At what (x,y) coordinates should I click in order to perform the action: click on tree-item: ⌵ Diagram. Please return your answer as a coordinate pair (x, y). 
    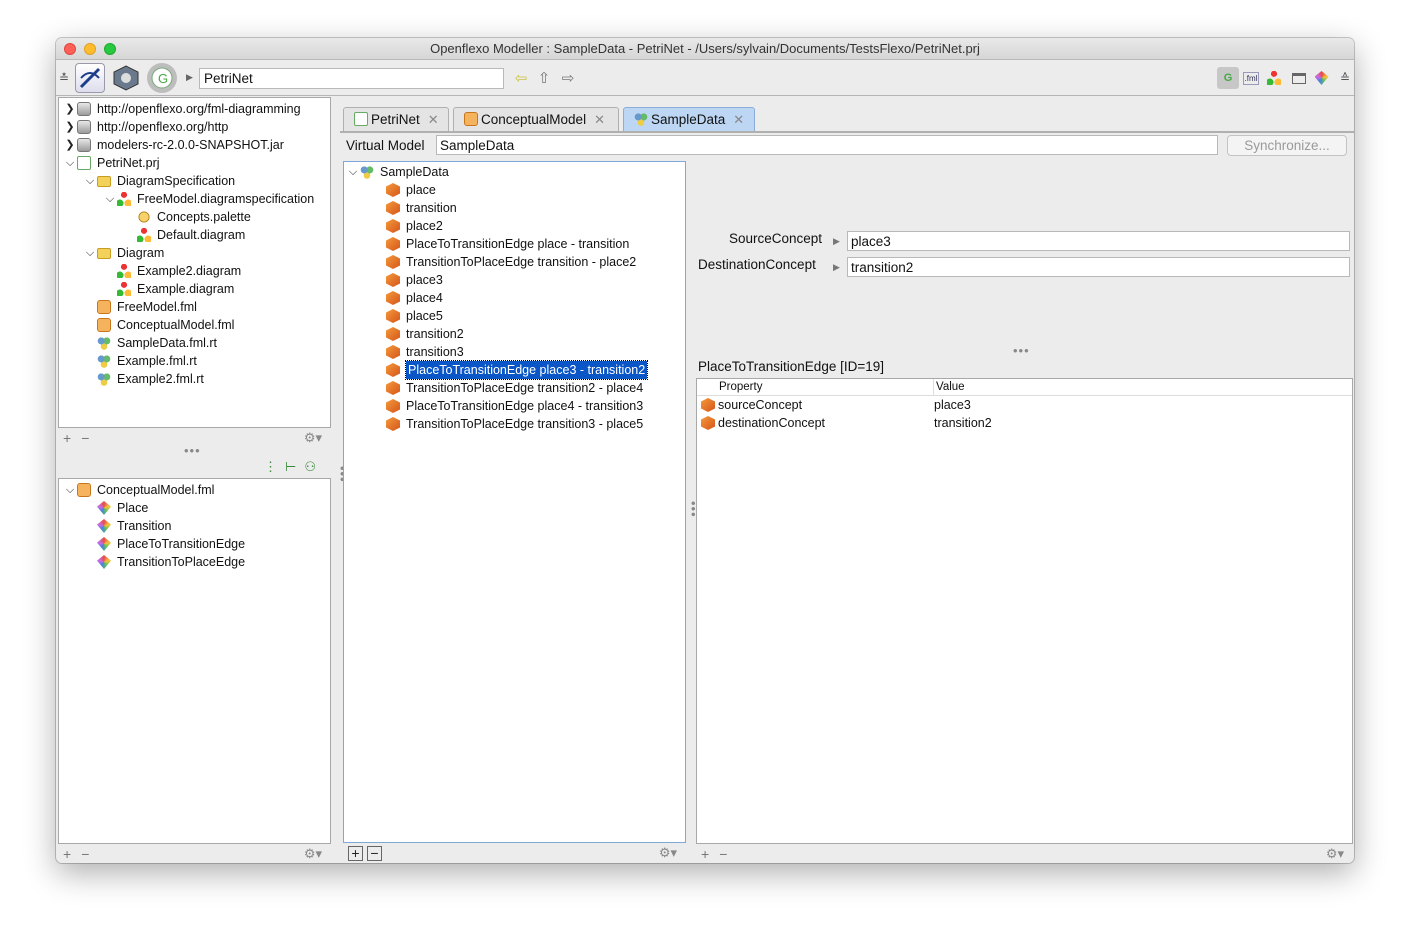
    Looking at the image, I should click on (123, 253).